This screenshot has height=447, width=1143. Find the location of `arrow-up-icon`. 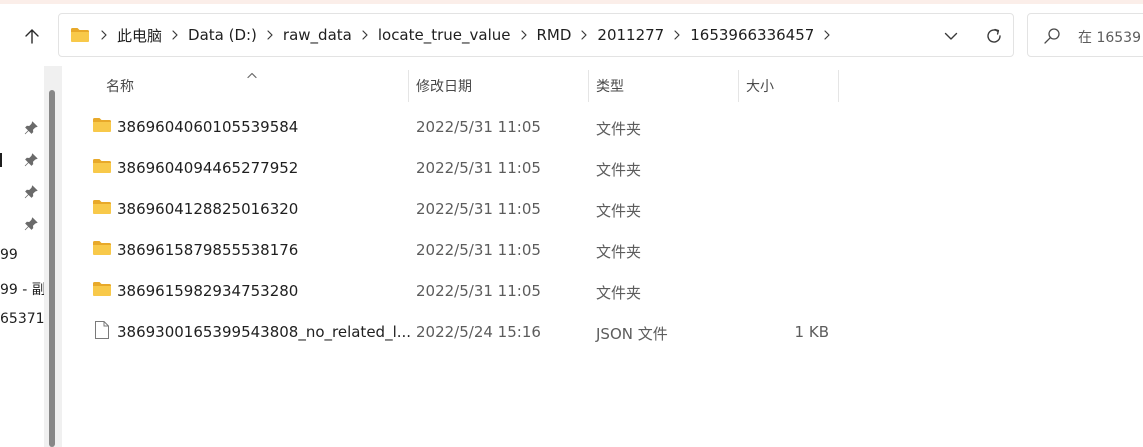

arrow-up-icon is located at coordinates (32, 36).